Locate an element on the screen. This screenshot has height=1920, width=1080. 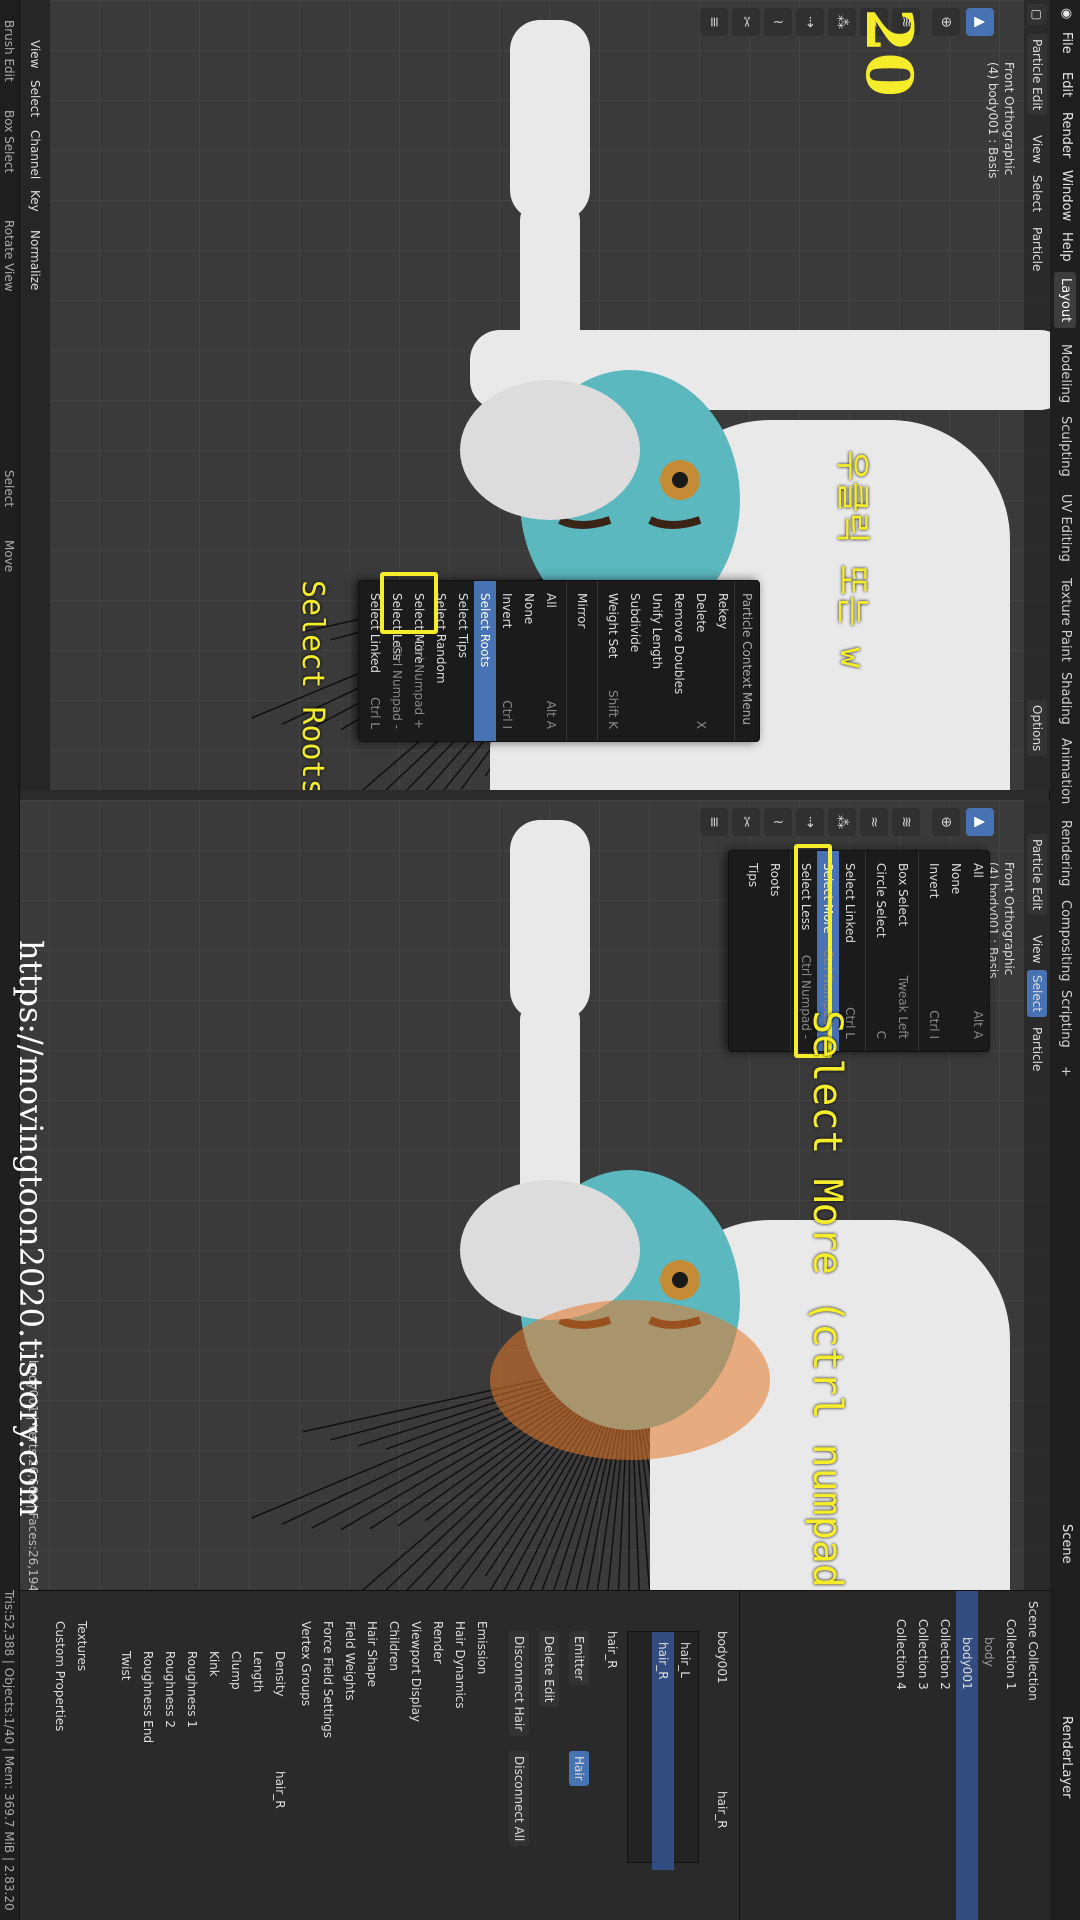
section-children: Children is located at coordinates (394, 1646).